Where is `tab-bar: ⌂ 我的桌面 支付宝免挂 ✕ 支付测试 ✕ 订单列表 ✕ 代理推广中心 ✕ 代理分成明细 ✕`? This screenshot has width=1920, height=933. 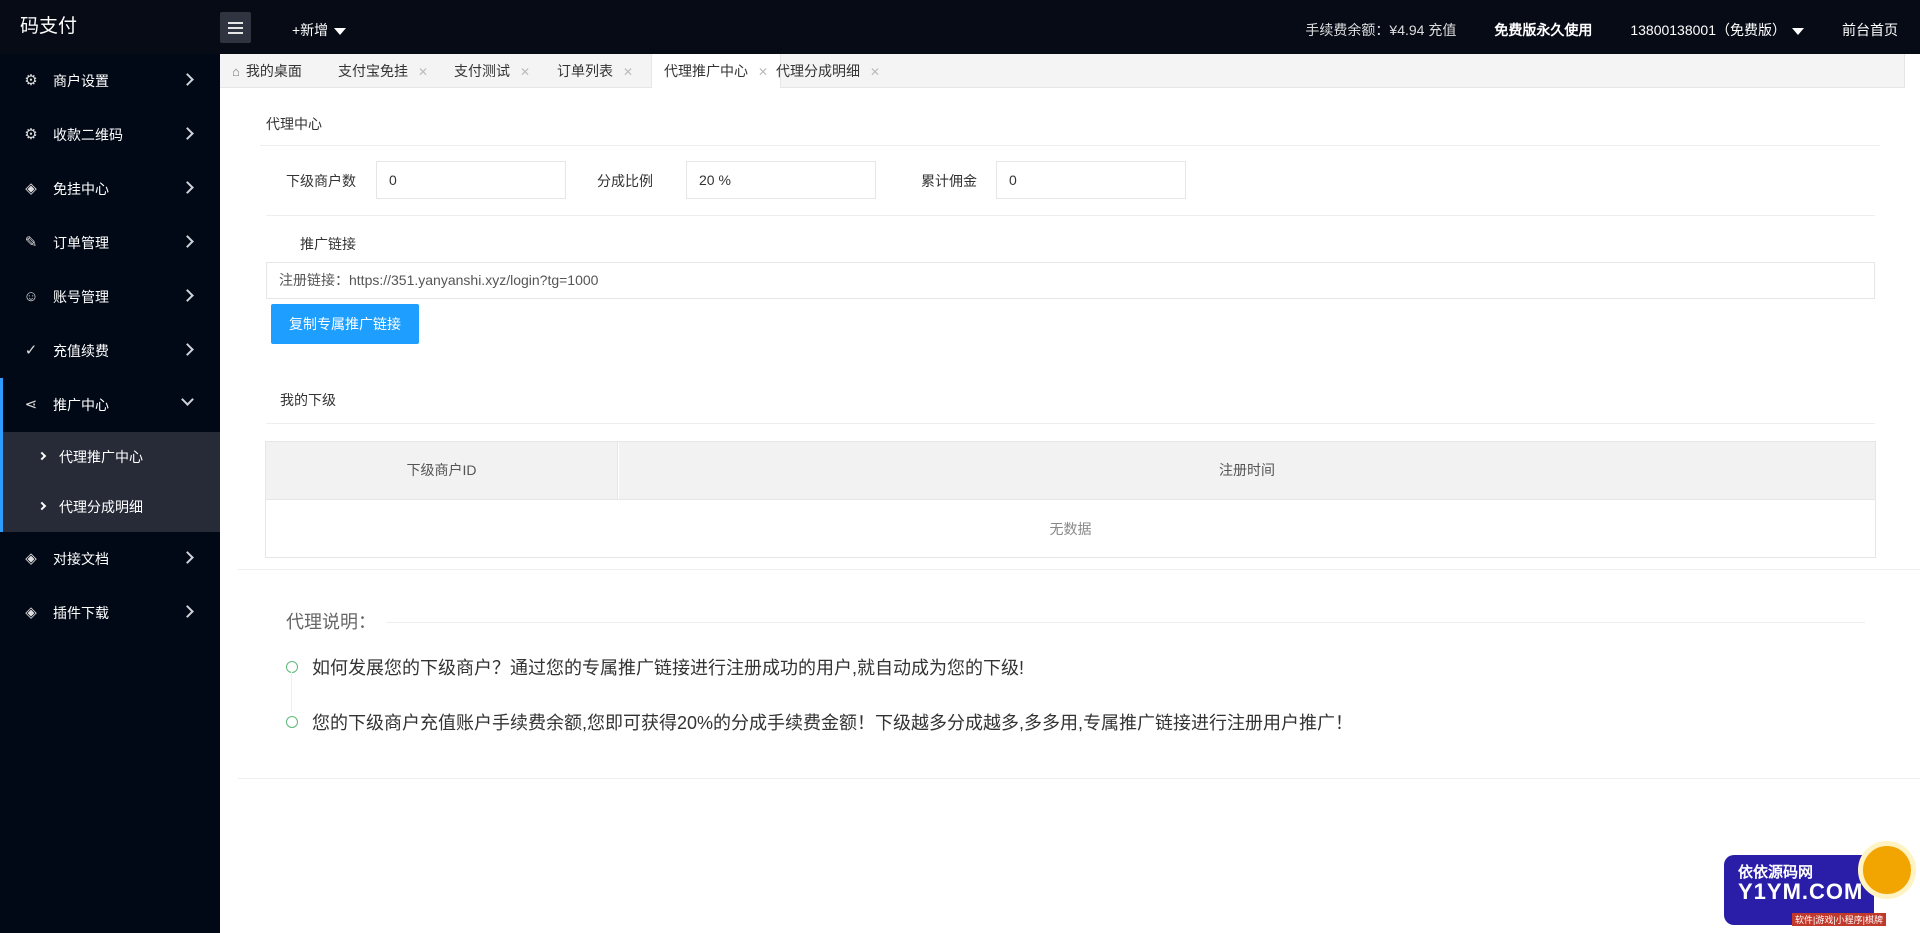
tab-bar: ⌂ 我的桌面 支付宝免挂 ✕ 支付测试 ✕ 订单列表 ✕ 代理推广中心 ✕ 代理分成明细 ✕ is located at coordinates (1070, 71).